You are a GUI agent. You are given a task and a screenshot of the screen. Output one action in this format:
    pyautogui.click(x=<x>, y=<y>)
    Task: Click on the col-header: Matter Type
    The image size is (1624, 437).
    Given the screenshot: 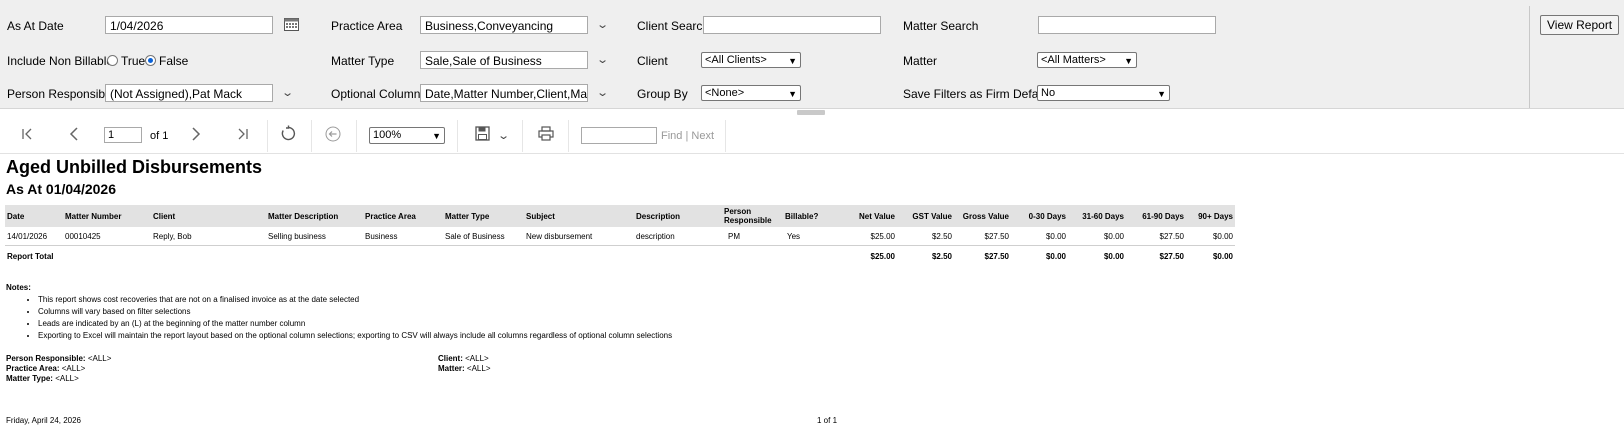 What is the action you would take?
    pyautogui.click(x=483, y=216)
    